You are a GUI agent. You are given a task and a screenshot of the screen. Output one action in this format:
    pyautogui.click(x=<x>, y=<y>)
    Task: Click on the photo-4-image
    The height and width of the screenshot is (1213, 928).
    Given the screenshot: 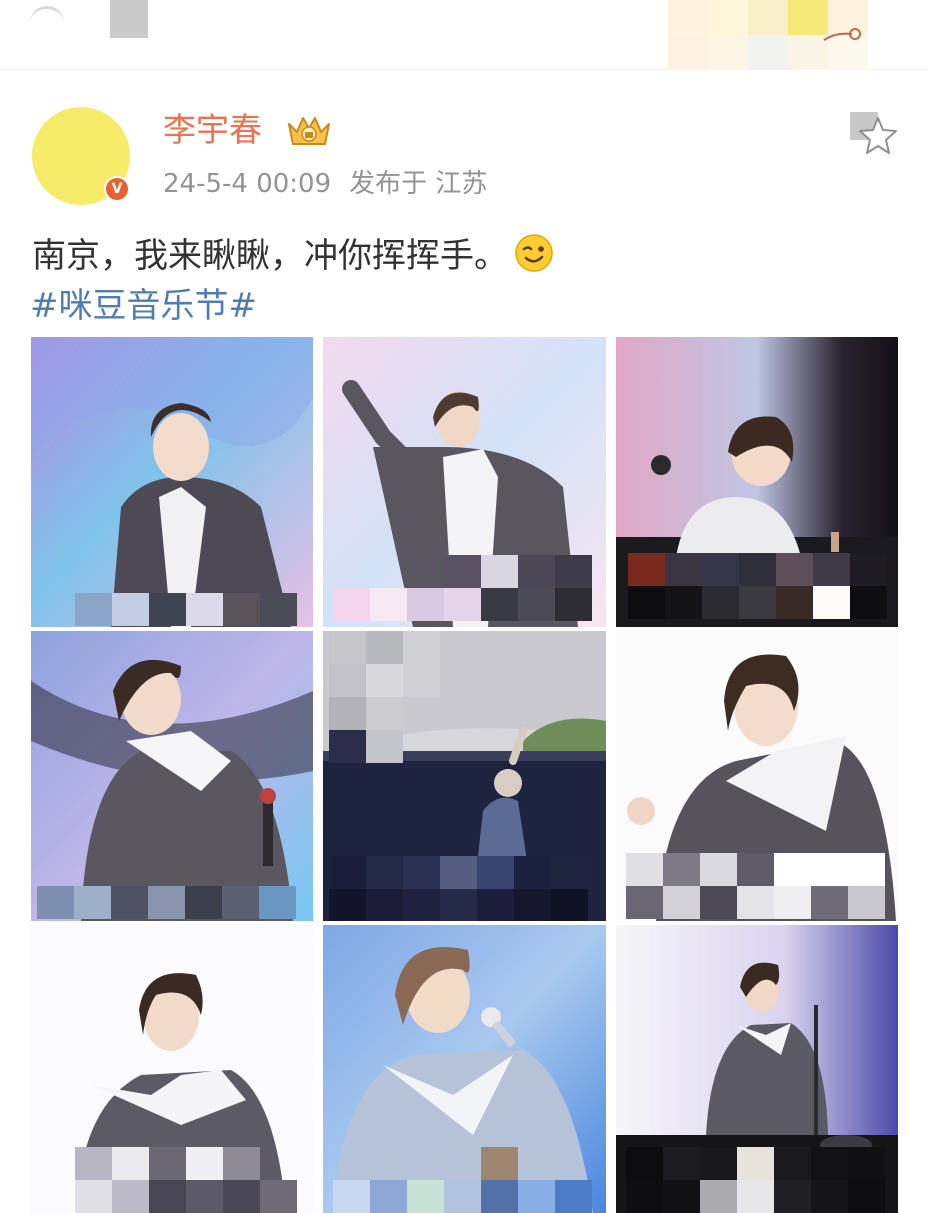 What is the action you would take?
    pyautogui.click(x=172, y=776)
    